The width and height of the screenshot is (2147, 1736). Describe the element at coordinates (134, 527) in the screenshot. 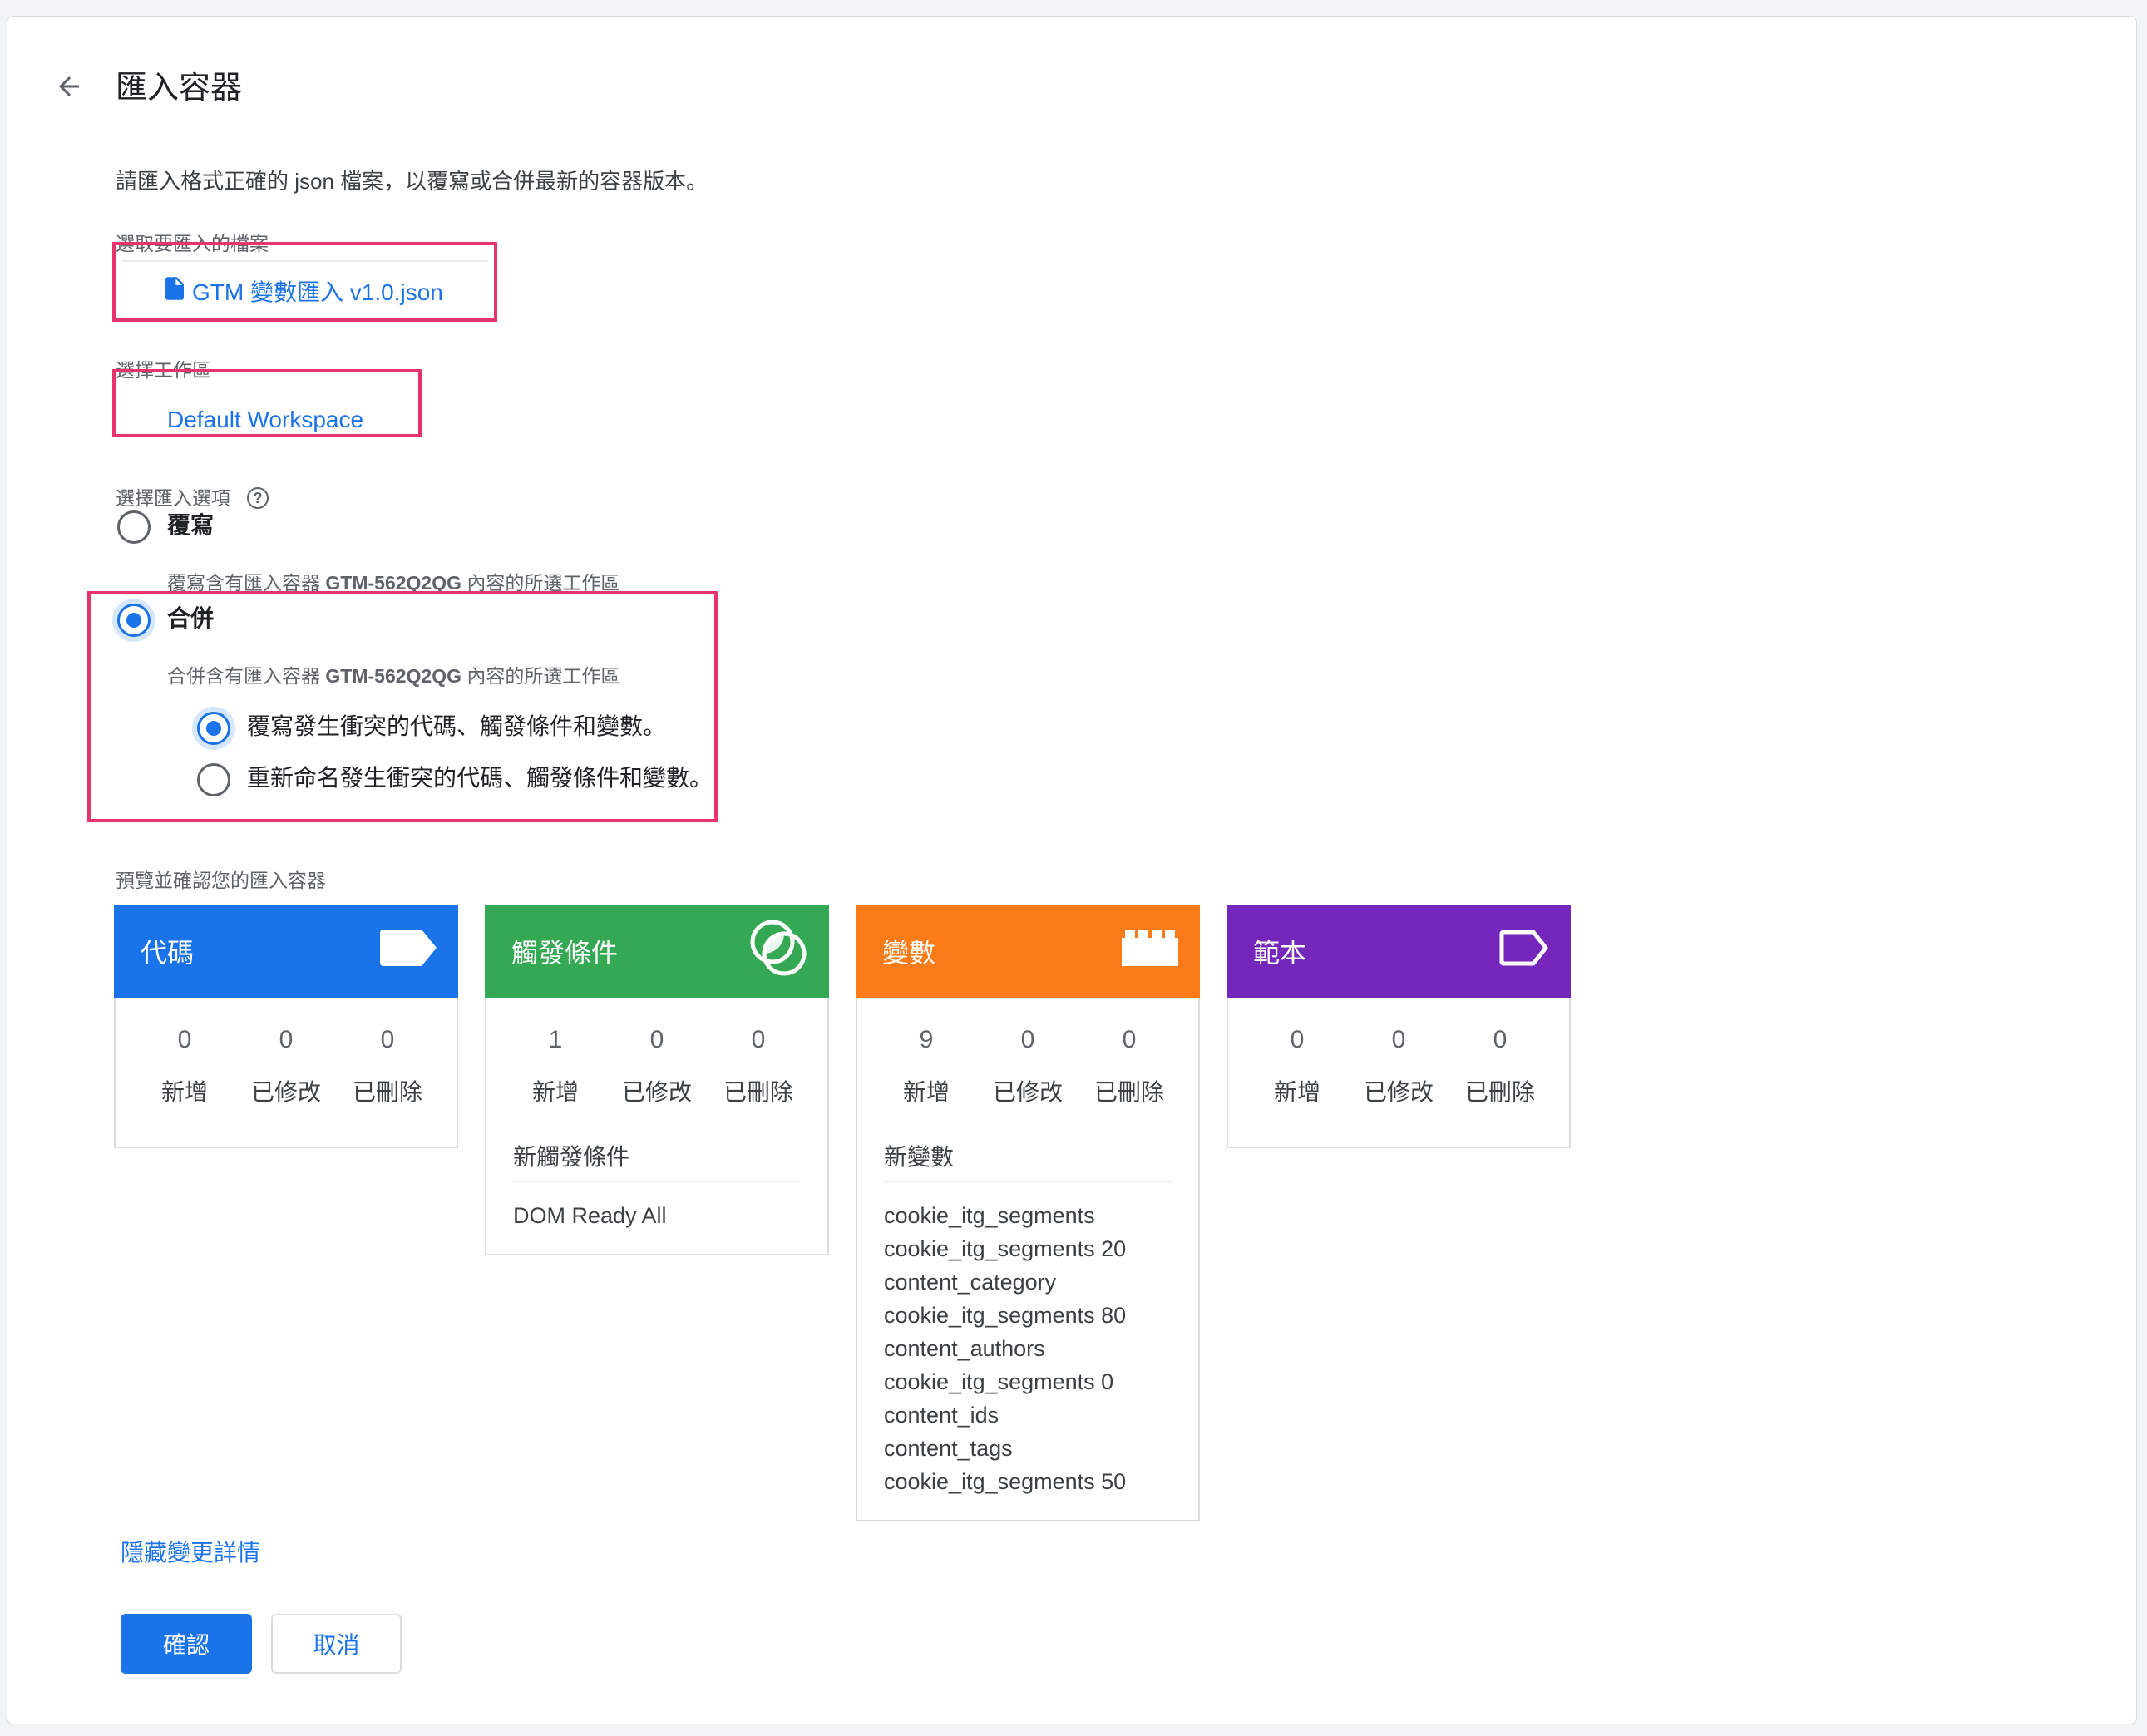

I see `overwrite-radio` at that location.